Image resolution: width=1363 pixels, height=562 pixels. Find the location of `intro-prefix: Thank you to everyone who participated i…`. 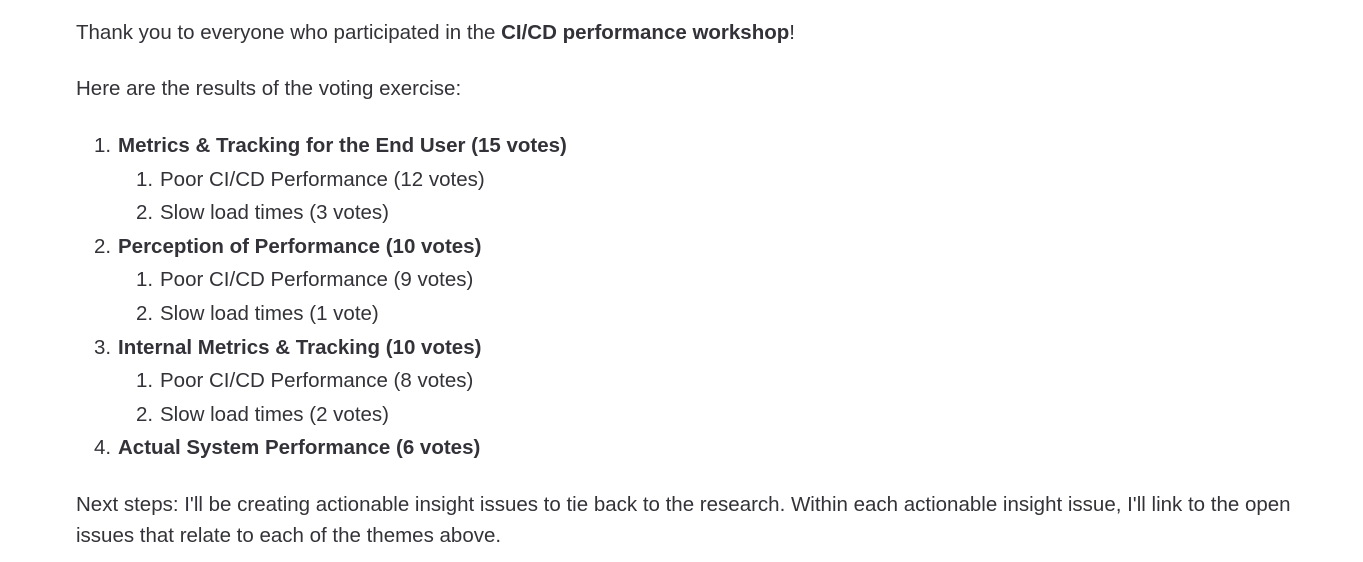

intro-prefix: Thank you to everyone who participated i… is located at coordinates (289, 32).